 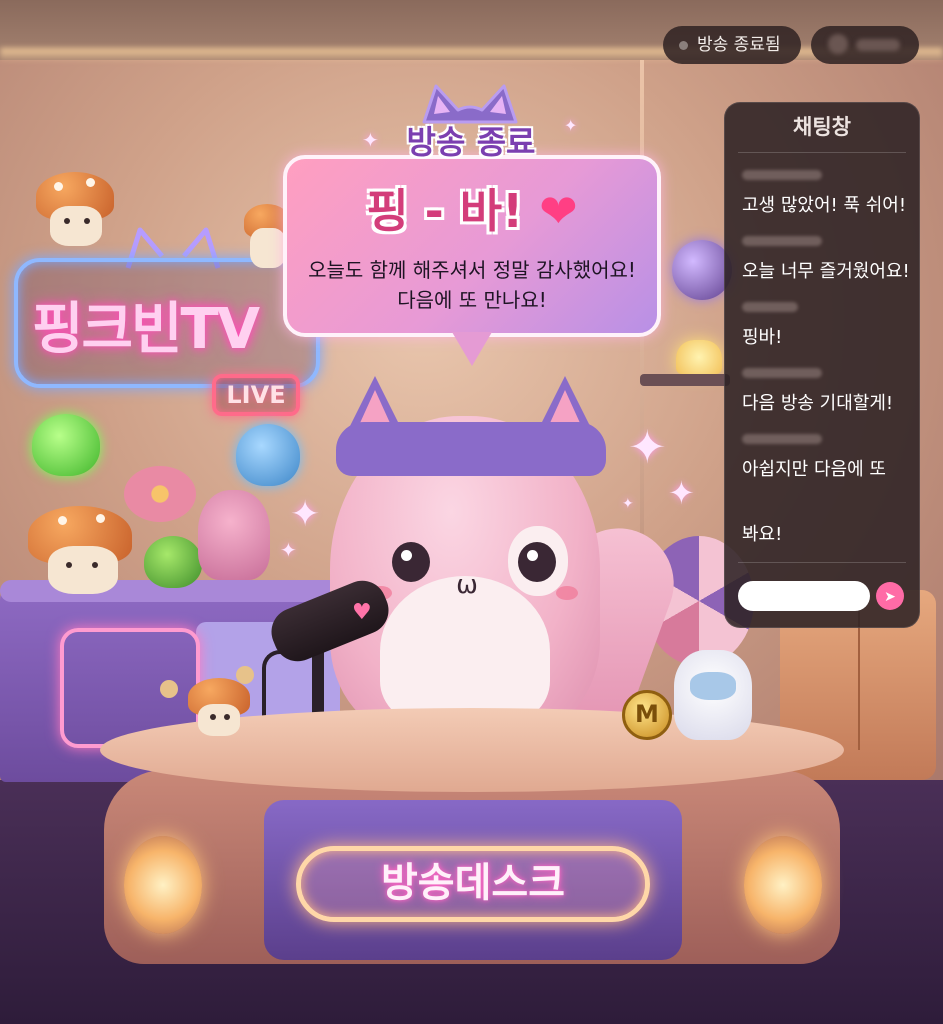 I want to click on ceiling-light-strip, so click(x=471, y=55).